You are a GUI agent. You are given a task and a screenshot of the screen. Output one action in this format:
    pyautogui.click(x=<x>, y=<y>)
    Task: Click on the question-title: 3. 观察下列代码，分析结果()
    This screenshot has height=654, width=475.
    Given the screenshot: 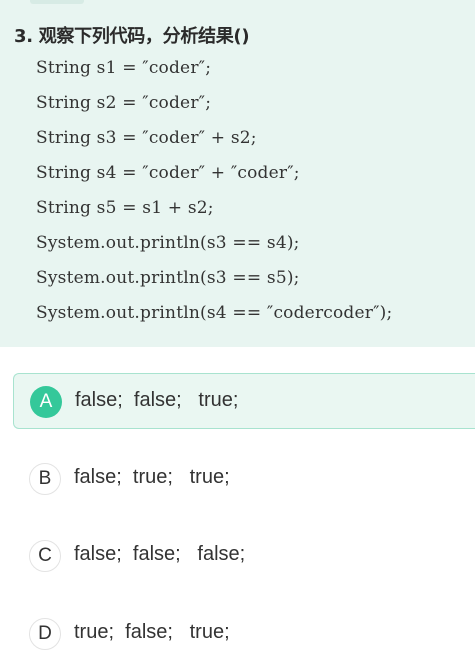 What is the action you would take?
    pyautogui.click(x=132, y=36)
    